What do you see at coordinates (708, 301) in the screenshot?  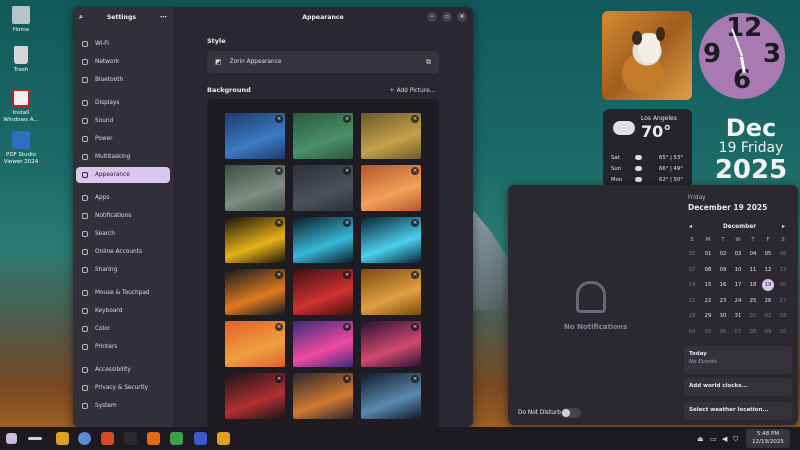 I see `calendar-day: 22` at bounding box center [708, 301].